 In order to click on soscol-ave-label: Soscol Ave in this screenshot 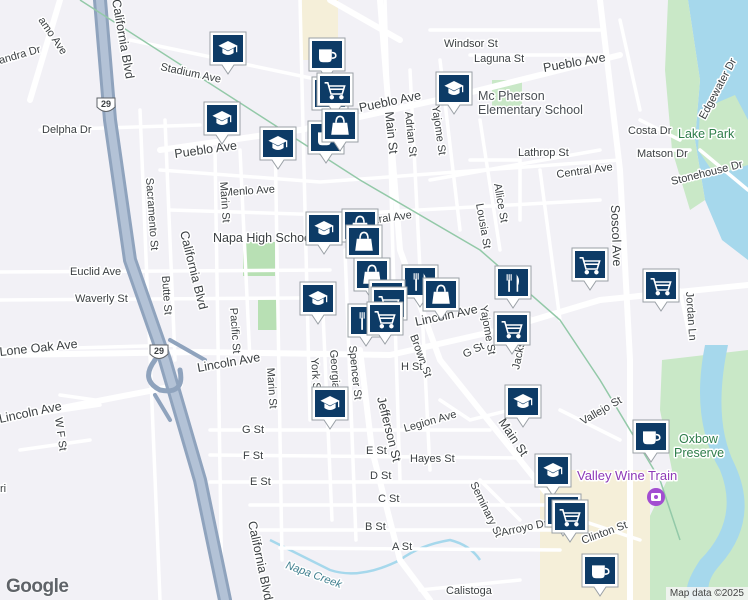, I will do `click(616, 236)`.